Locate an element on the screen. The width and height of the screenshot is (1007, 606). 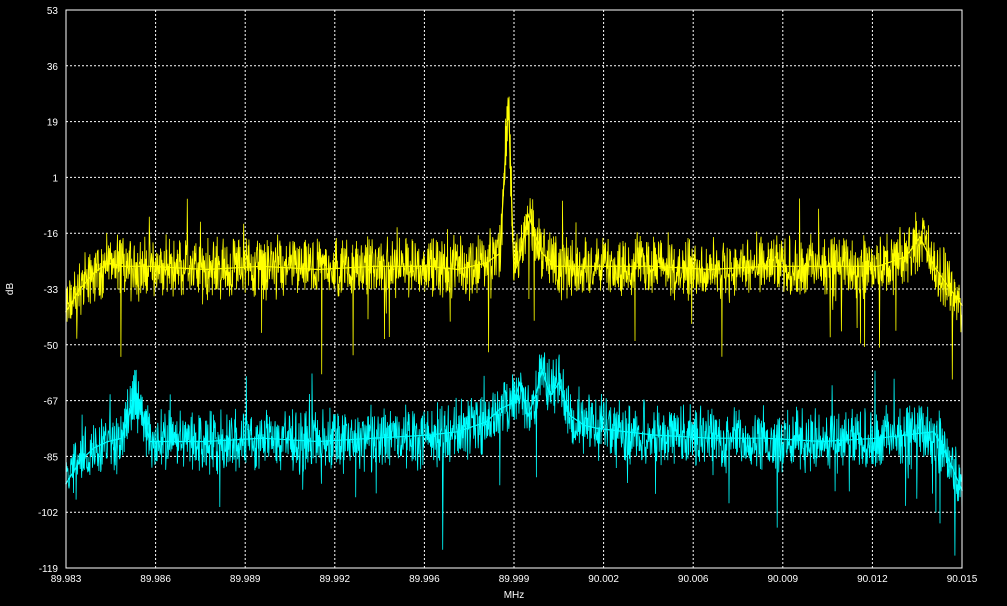
y-tick-label: -50 is located at coordinates (51, 346).